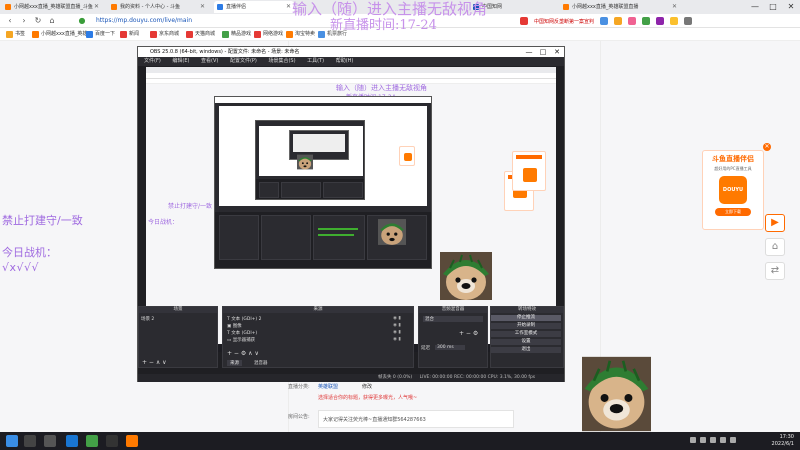 This screenshot has width=800, height=450. Describe the element at coordinates (328, 386) in the screenshot. I see `category-value: 英雄联盟` at that location.